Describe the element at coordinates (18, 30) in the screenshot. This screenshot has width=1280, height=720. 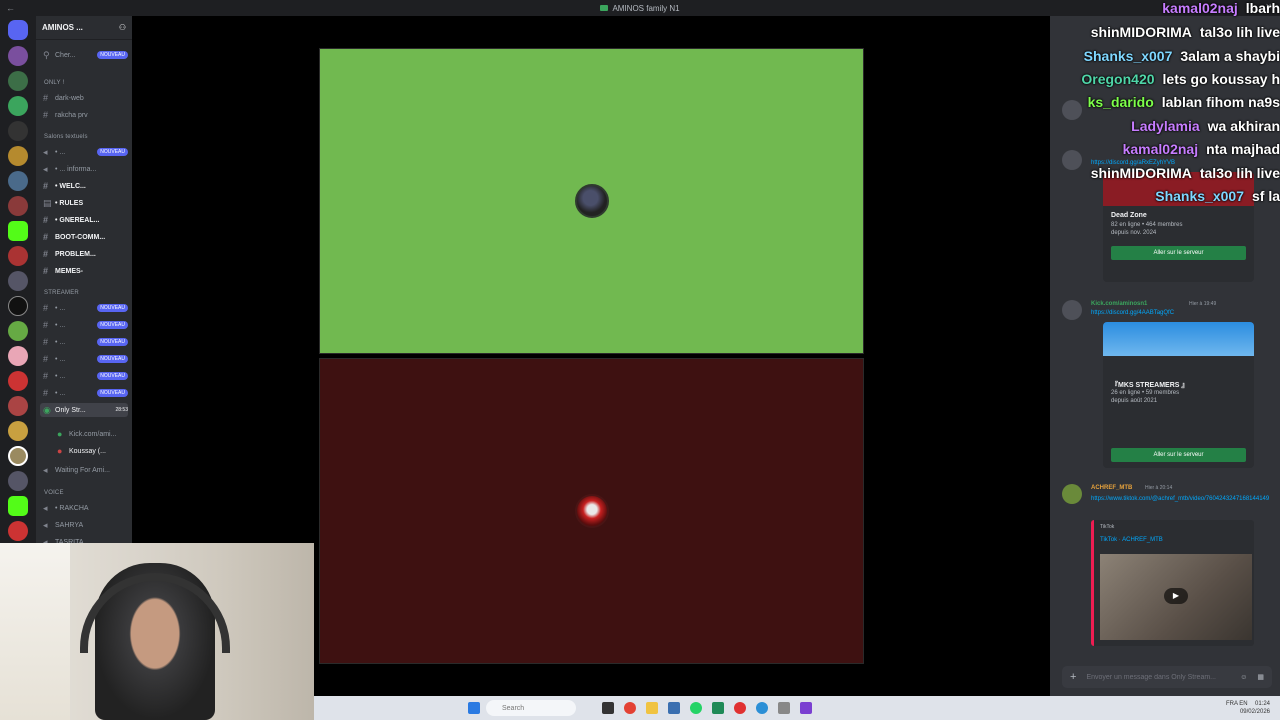
I see `discord-home-icon` at that location.